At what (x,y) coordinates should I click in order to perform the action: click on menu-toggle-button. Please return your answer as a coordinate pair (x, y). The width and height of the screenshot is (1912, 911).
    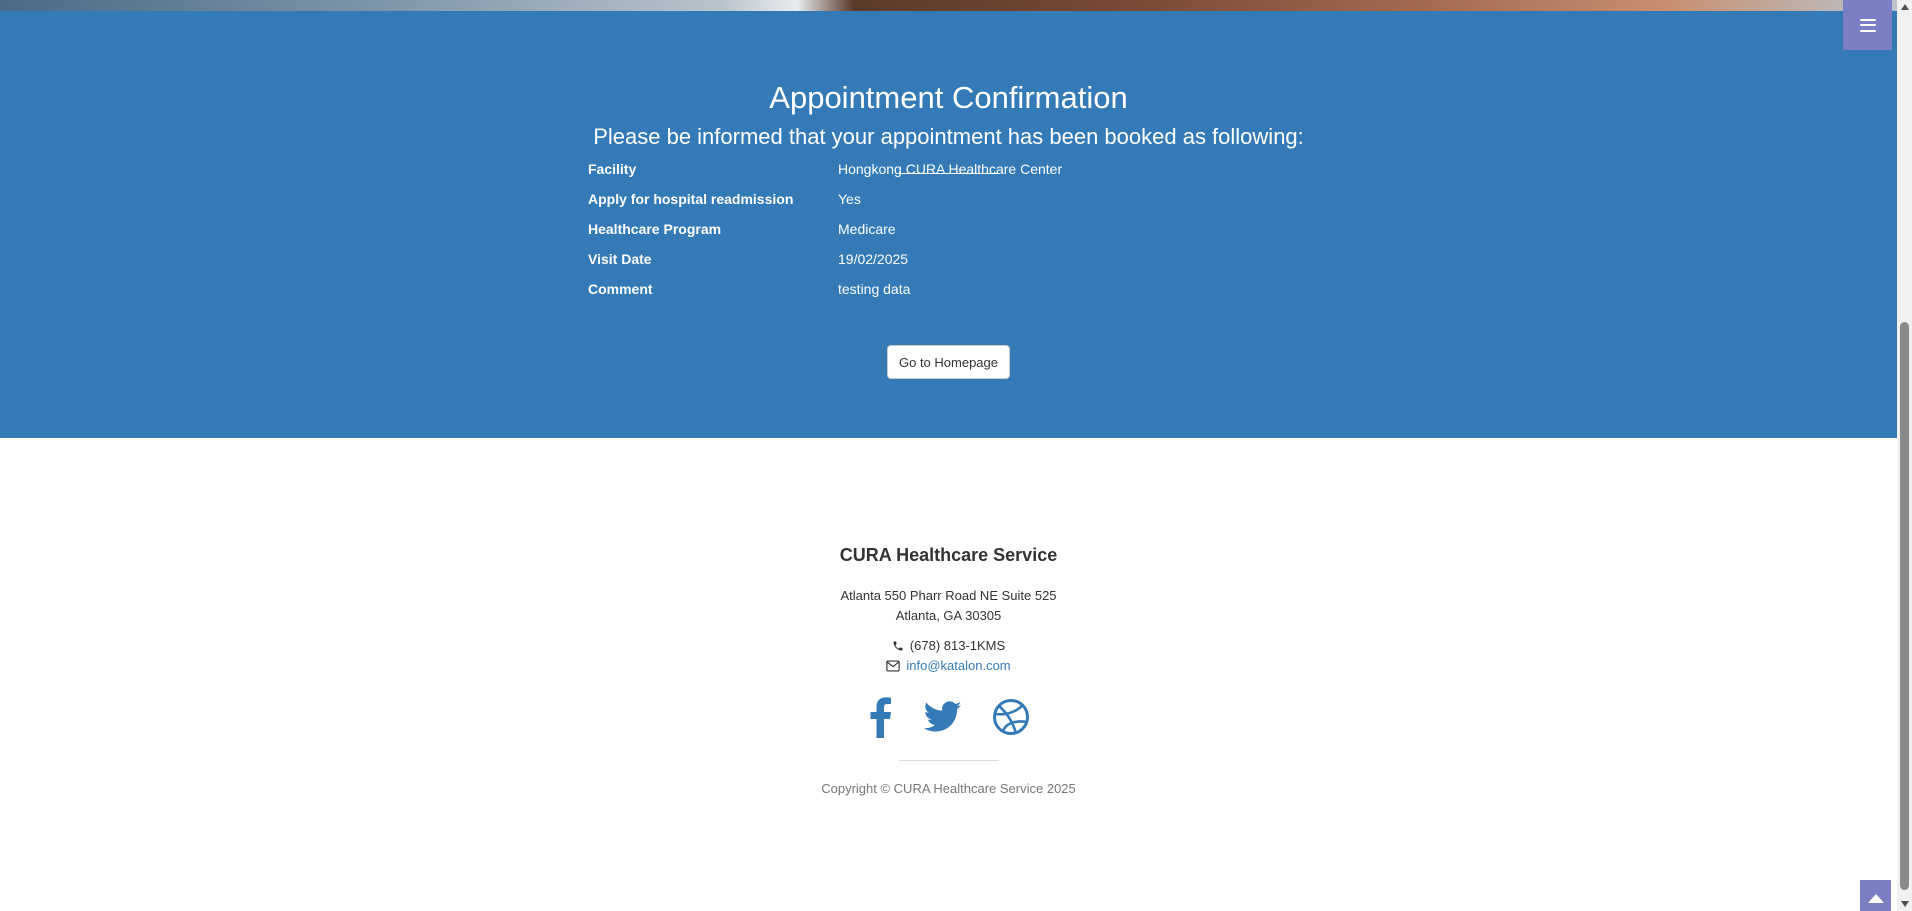
    Looking at the image, I should click on (1867, 25).